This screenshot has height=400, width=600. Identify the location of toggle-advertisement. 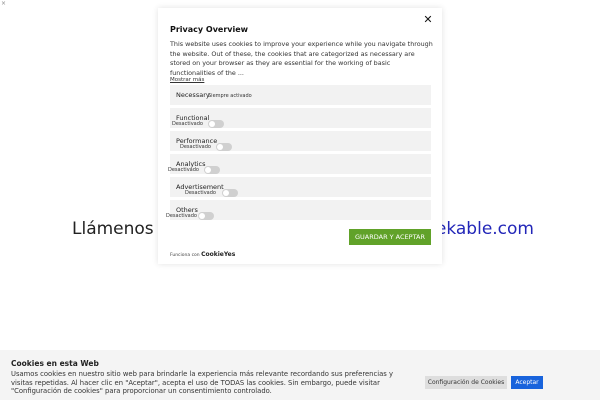
(230, 193).